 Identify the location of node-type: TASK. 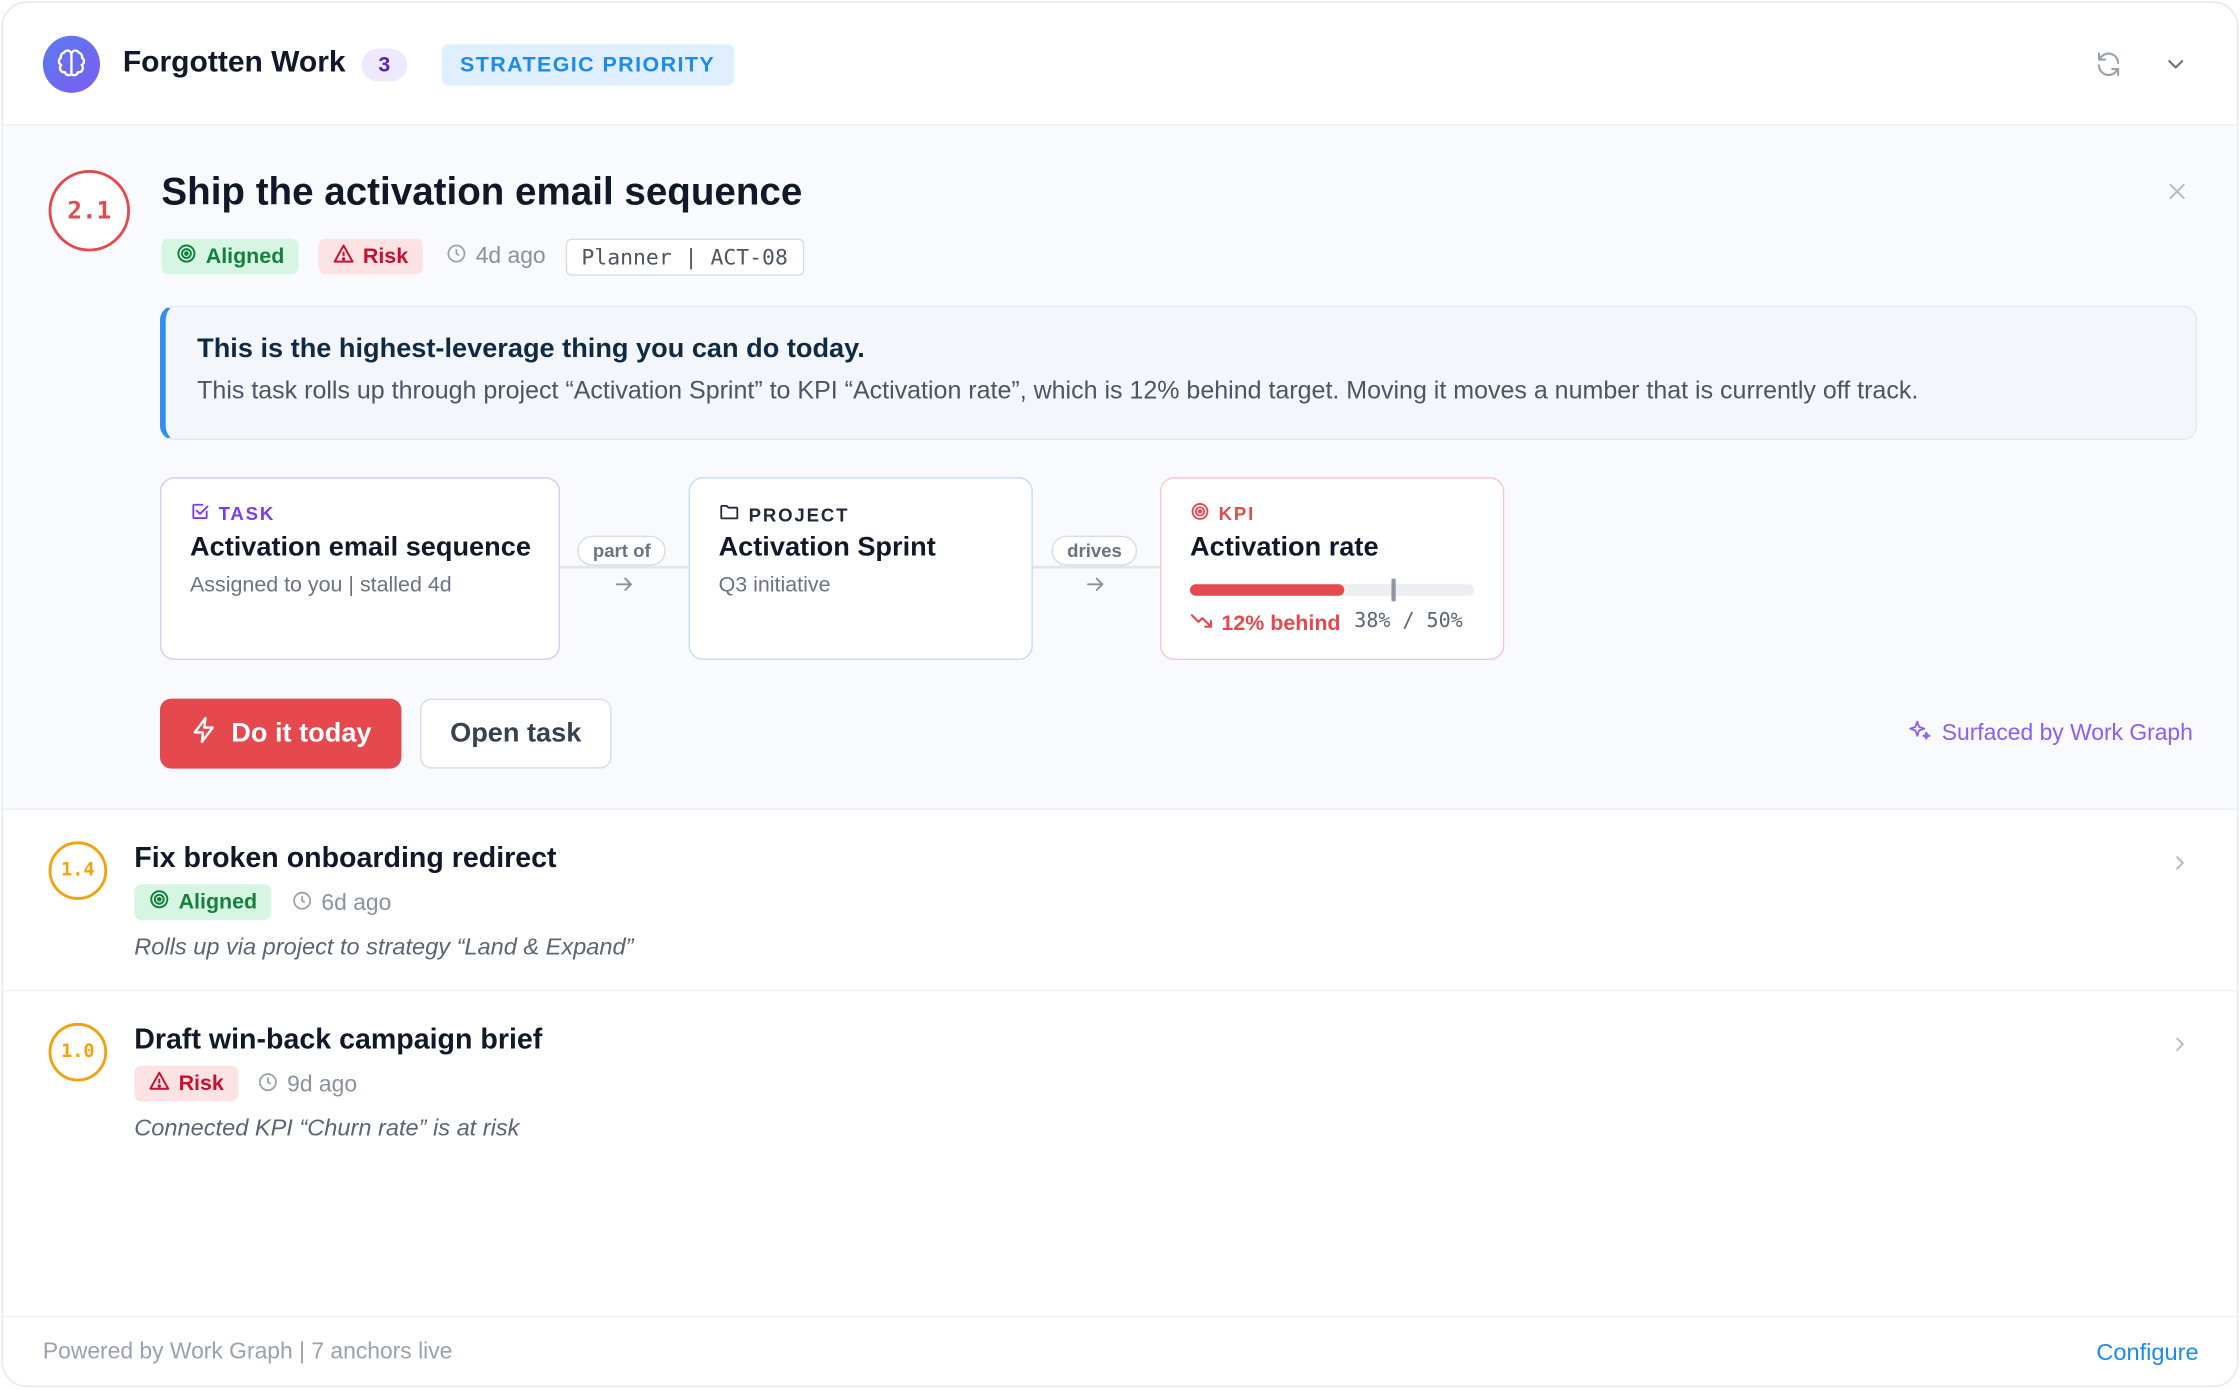
(232, 513).